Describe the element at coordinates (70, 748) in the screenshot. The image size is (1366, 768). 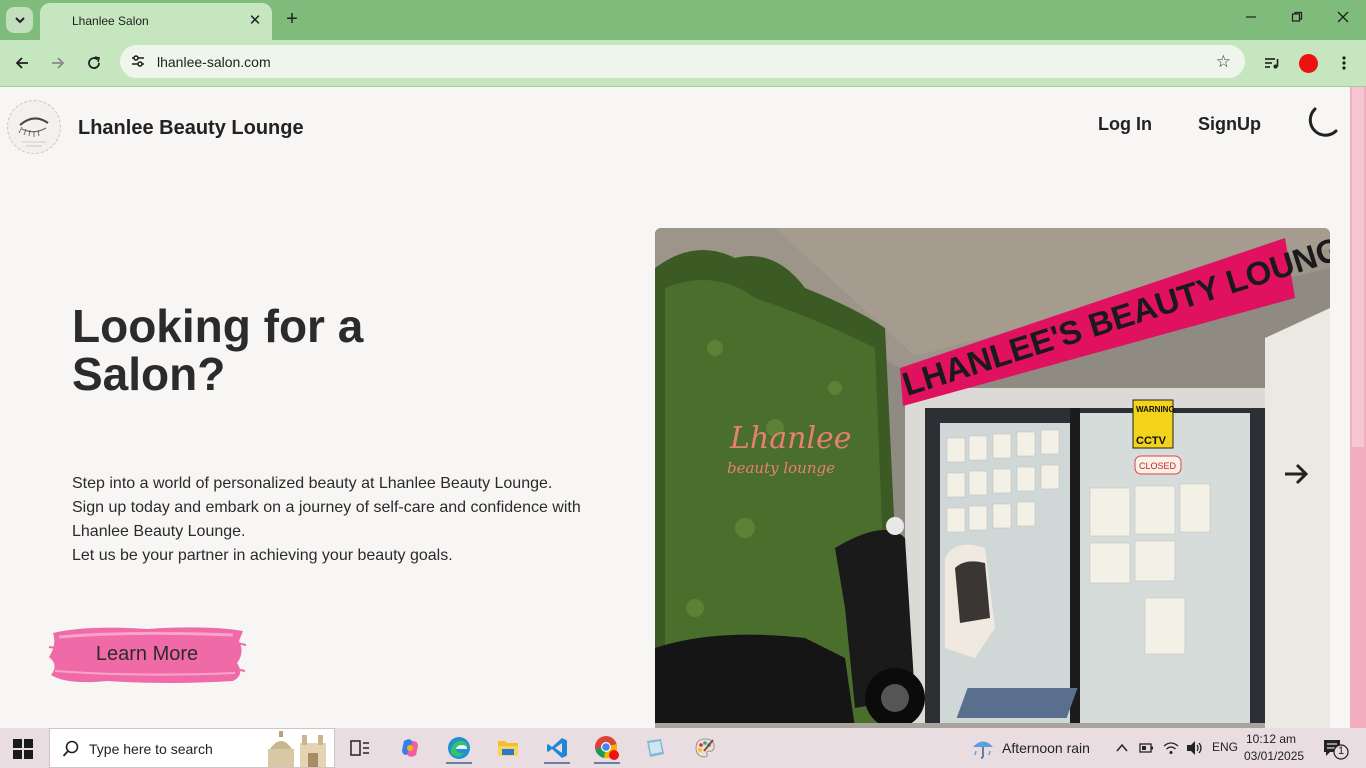
I see `search-icon` at that location.